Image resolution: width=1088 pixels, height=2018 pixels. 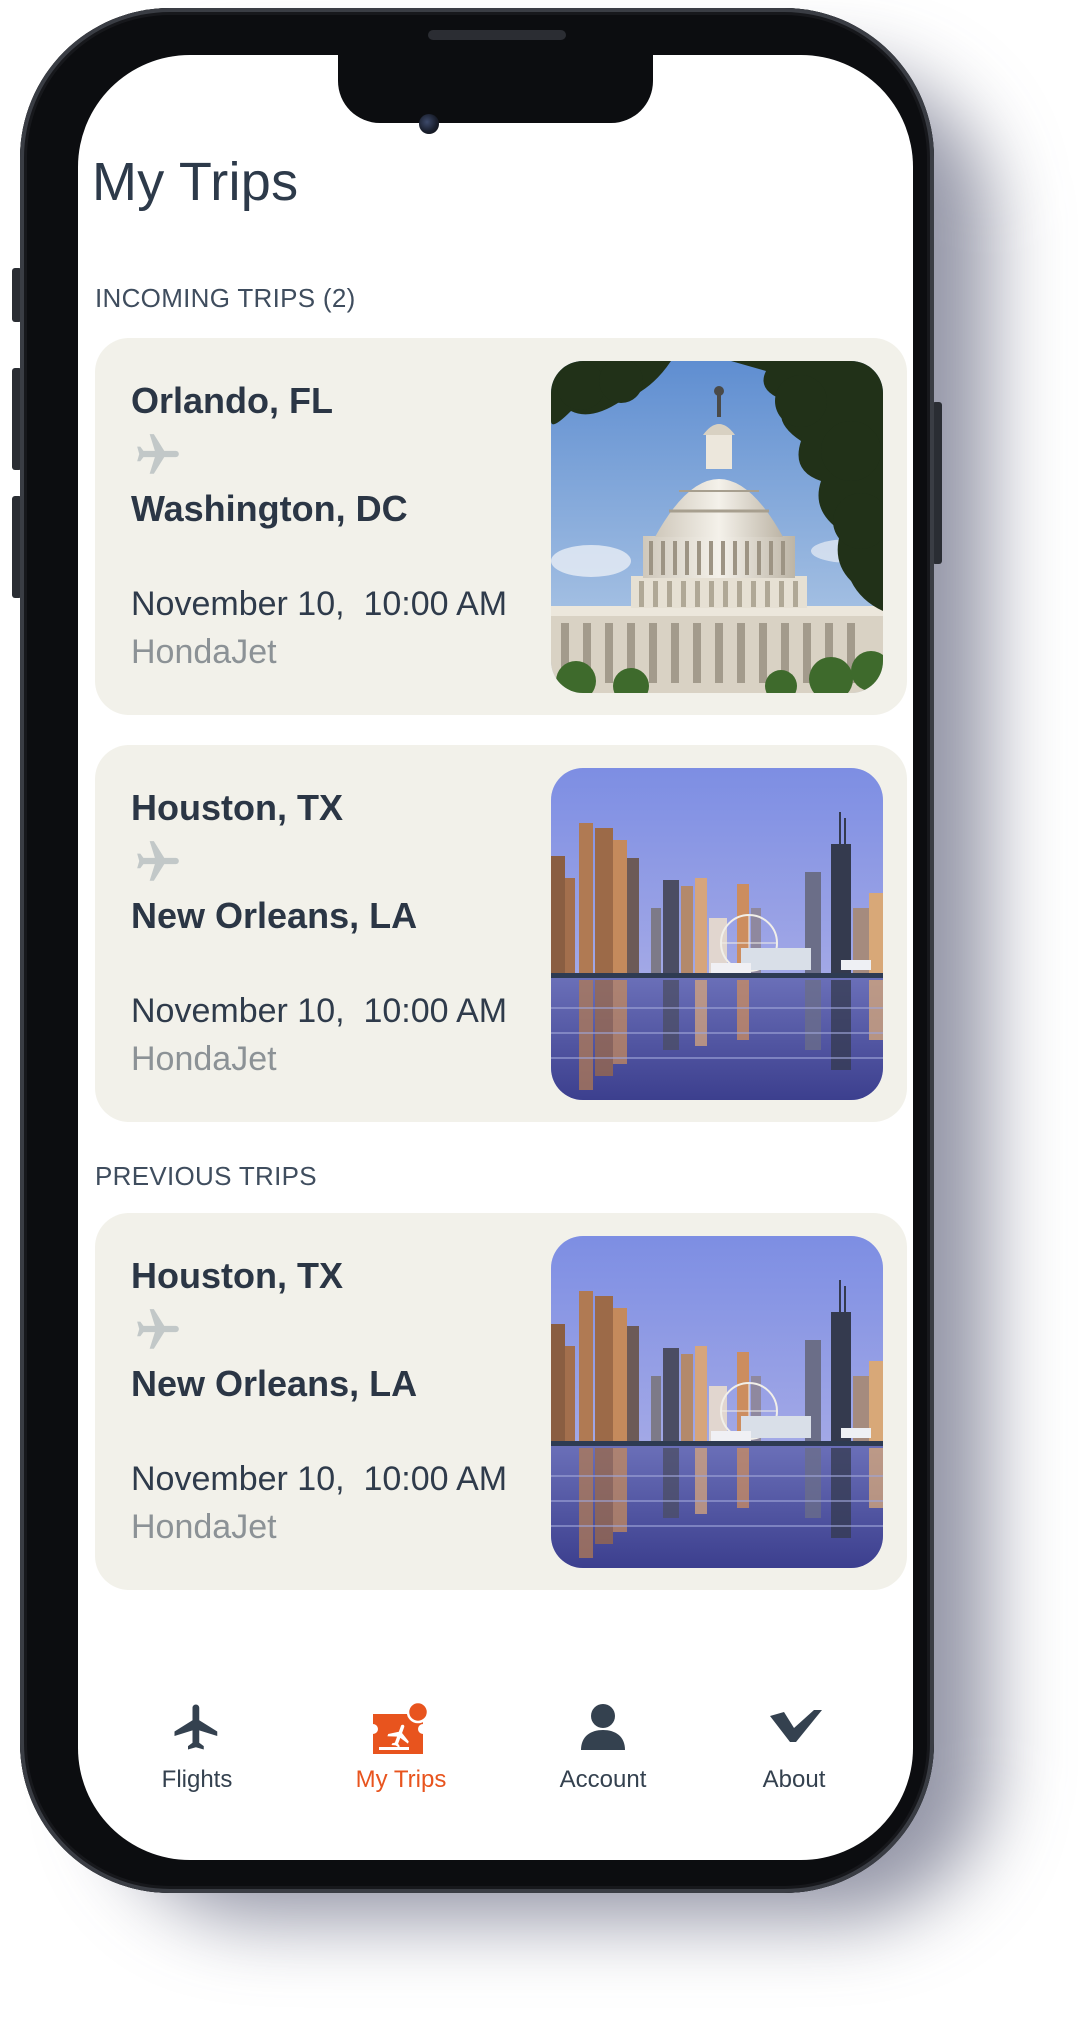 I want to click on tab-label: My Trips, so click(x=401, y=1779).